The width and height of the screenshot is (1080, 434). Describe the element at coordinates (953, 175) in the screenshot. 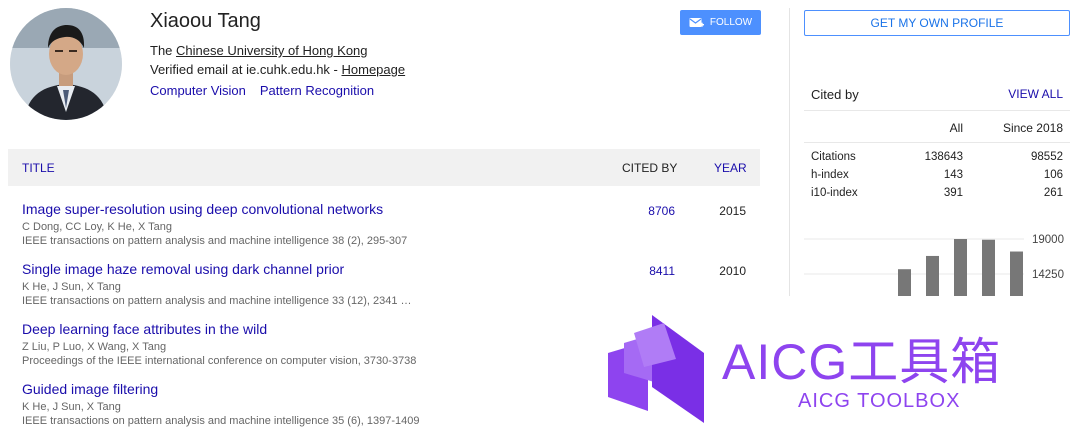

I see `stat-all: 143` at that location.